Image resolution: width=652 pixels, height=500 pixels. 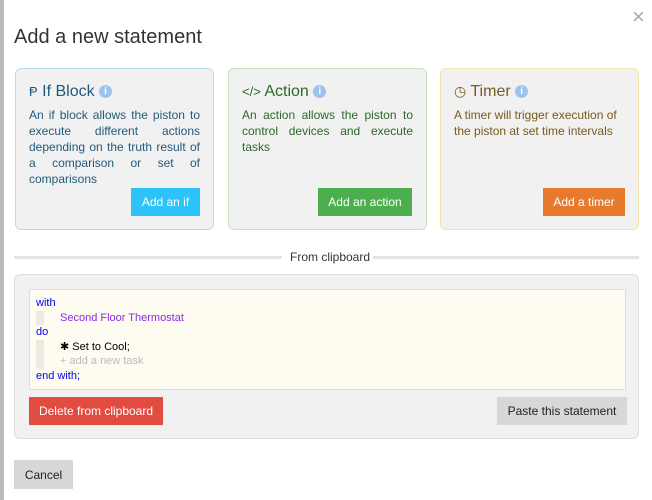 What do you see at coordinates (327, 317) in the screenshot?
I see `code-device: Second Floor Thermostat` at bounding box center [327, 317].